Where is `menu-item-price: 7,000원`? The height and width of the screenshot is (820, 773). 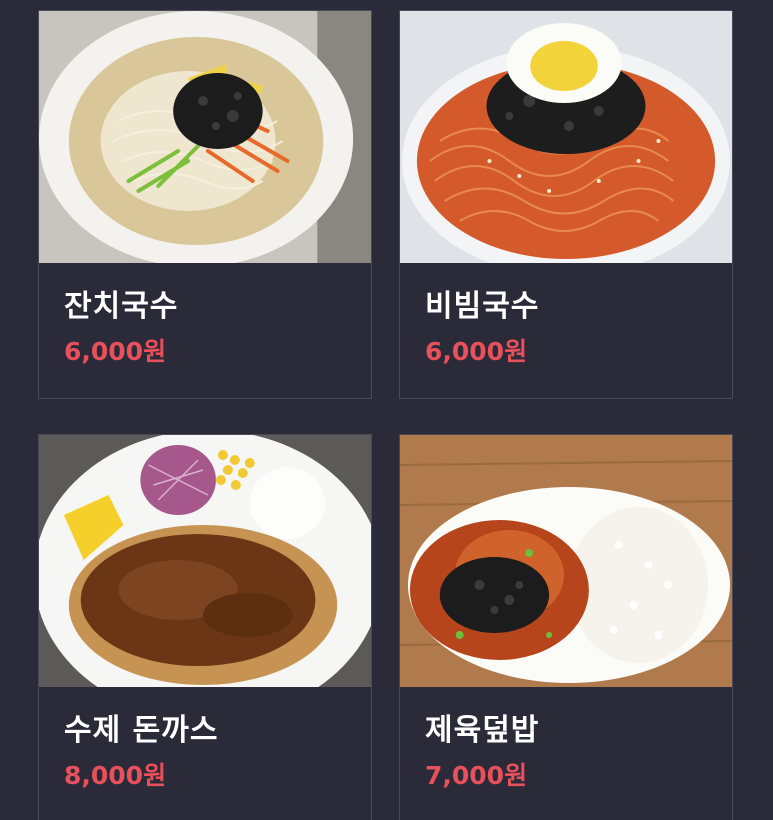
menu-item-price: 7,000원 is located at coordinates (476, 775).